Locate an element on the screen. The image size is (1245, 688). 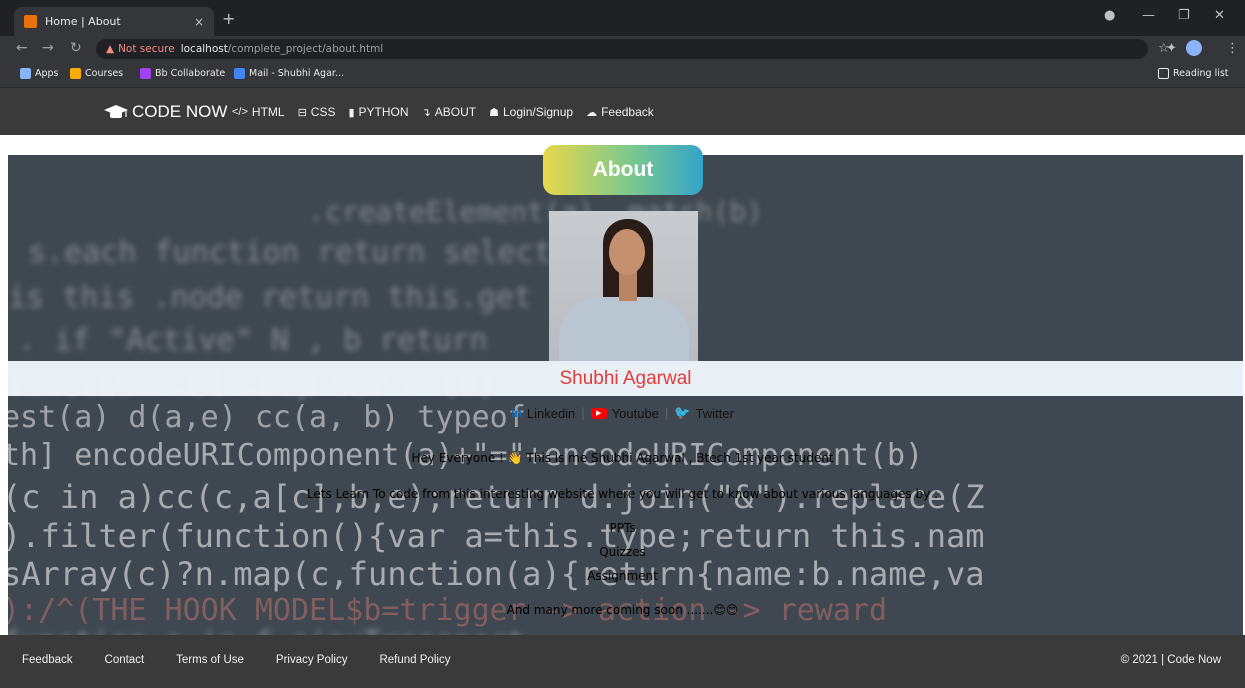
social-links: in Linkedin | ▶ Youtube | 🐦 Twitter is located at coordinates (622, 413).